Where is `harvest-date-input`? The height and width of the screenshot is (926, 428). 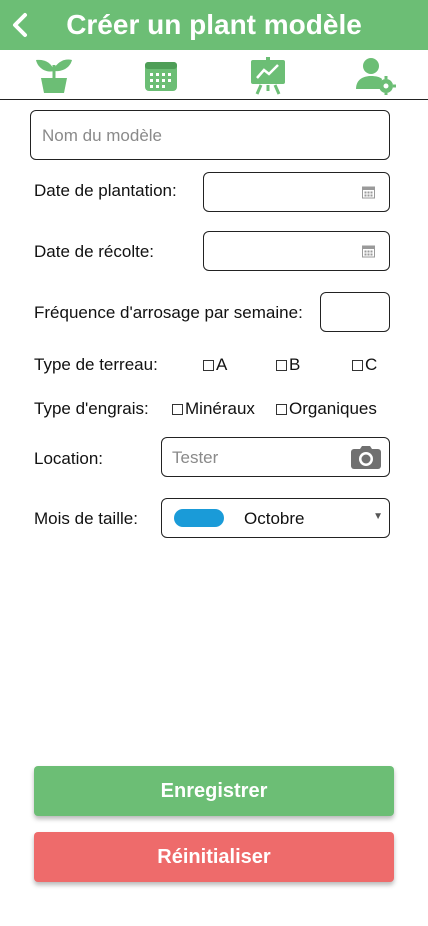
harvest-date-input is located at coordinates (296, 251).